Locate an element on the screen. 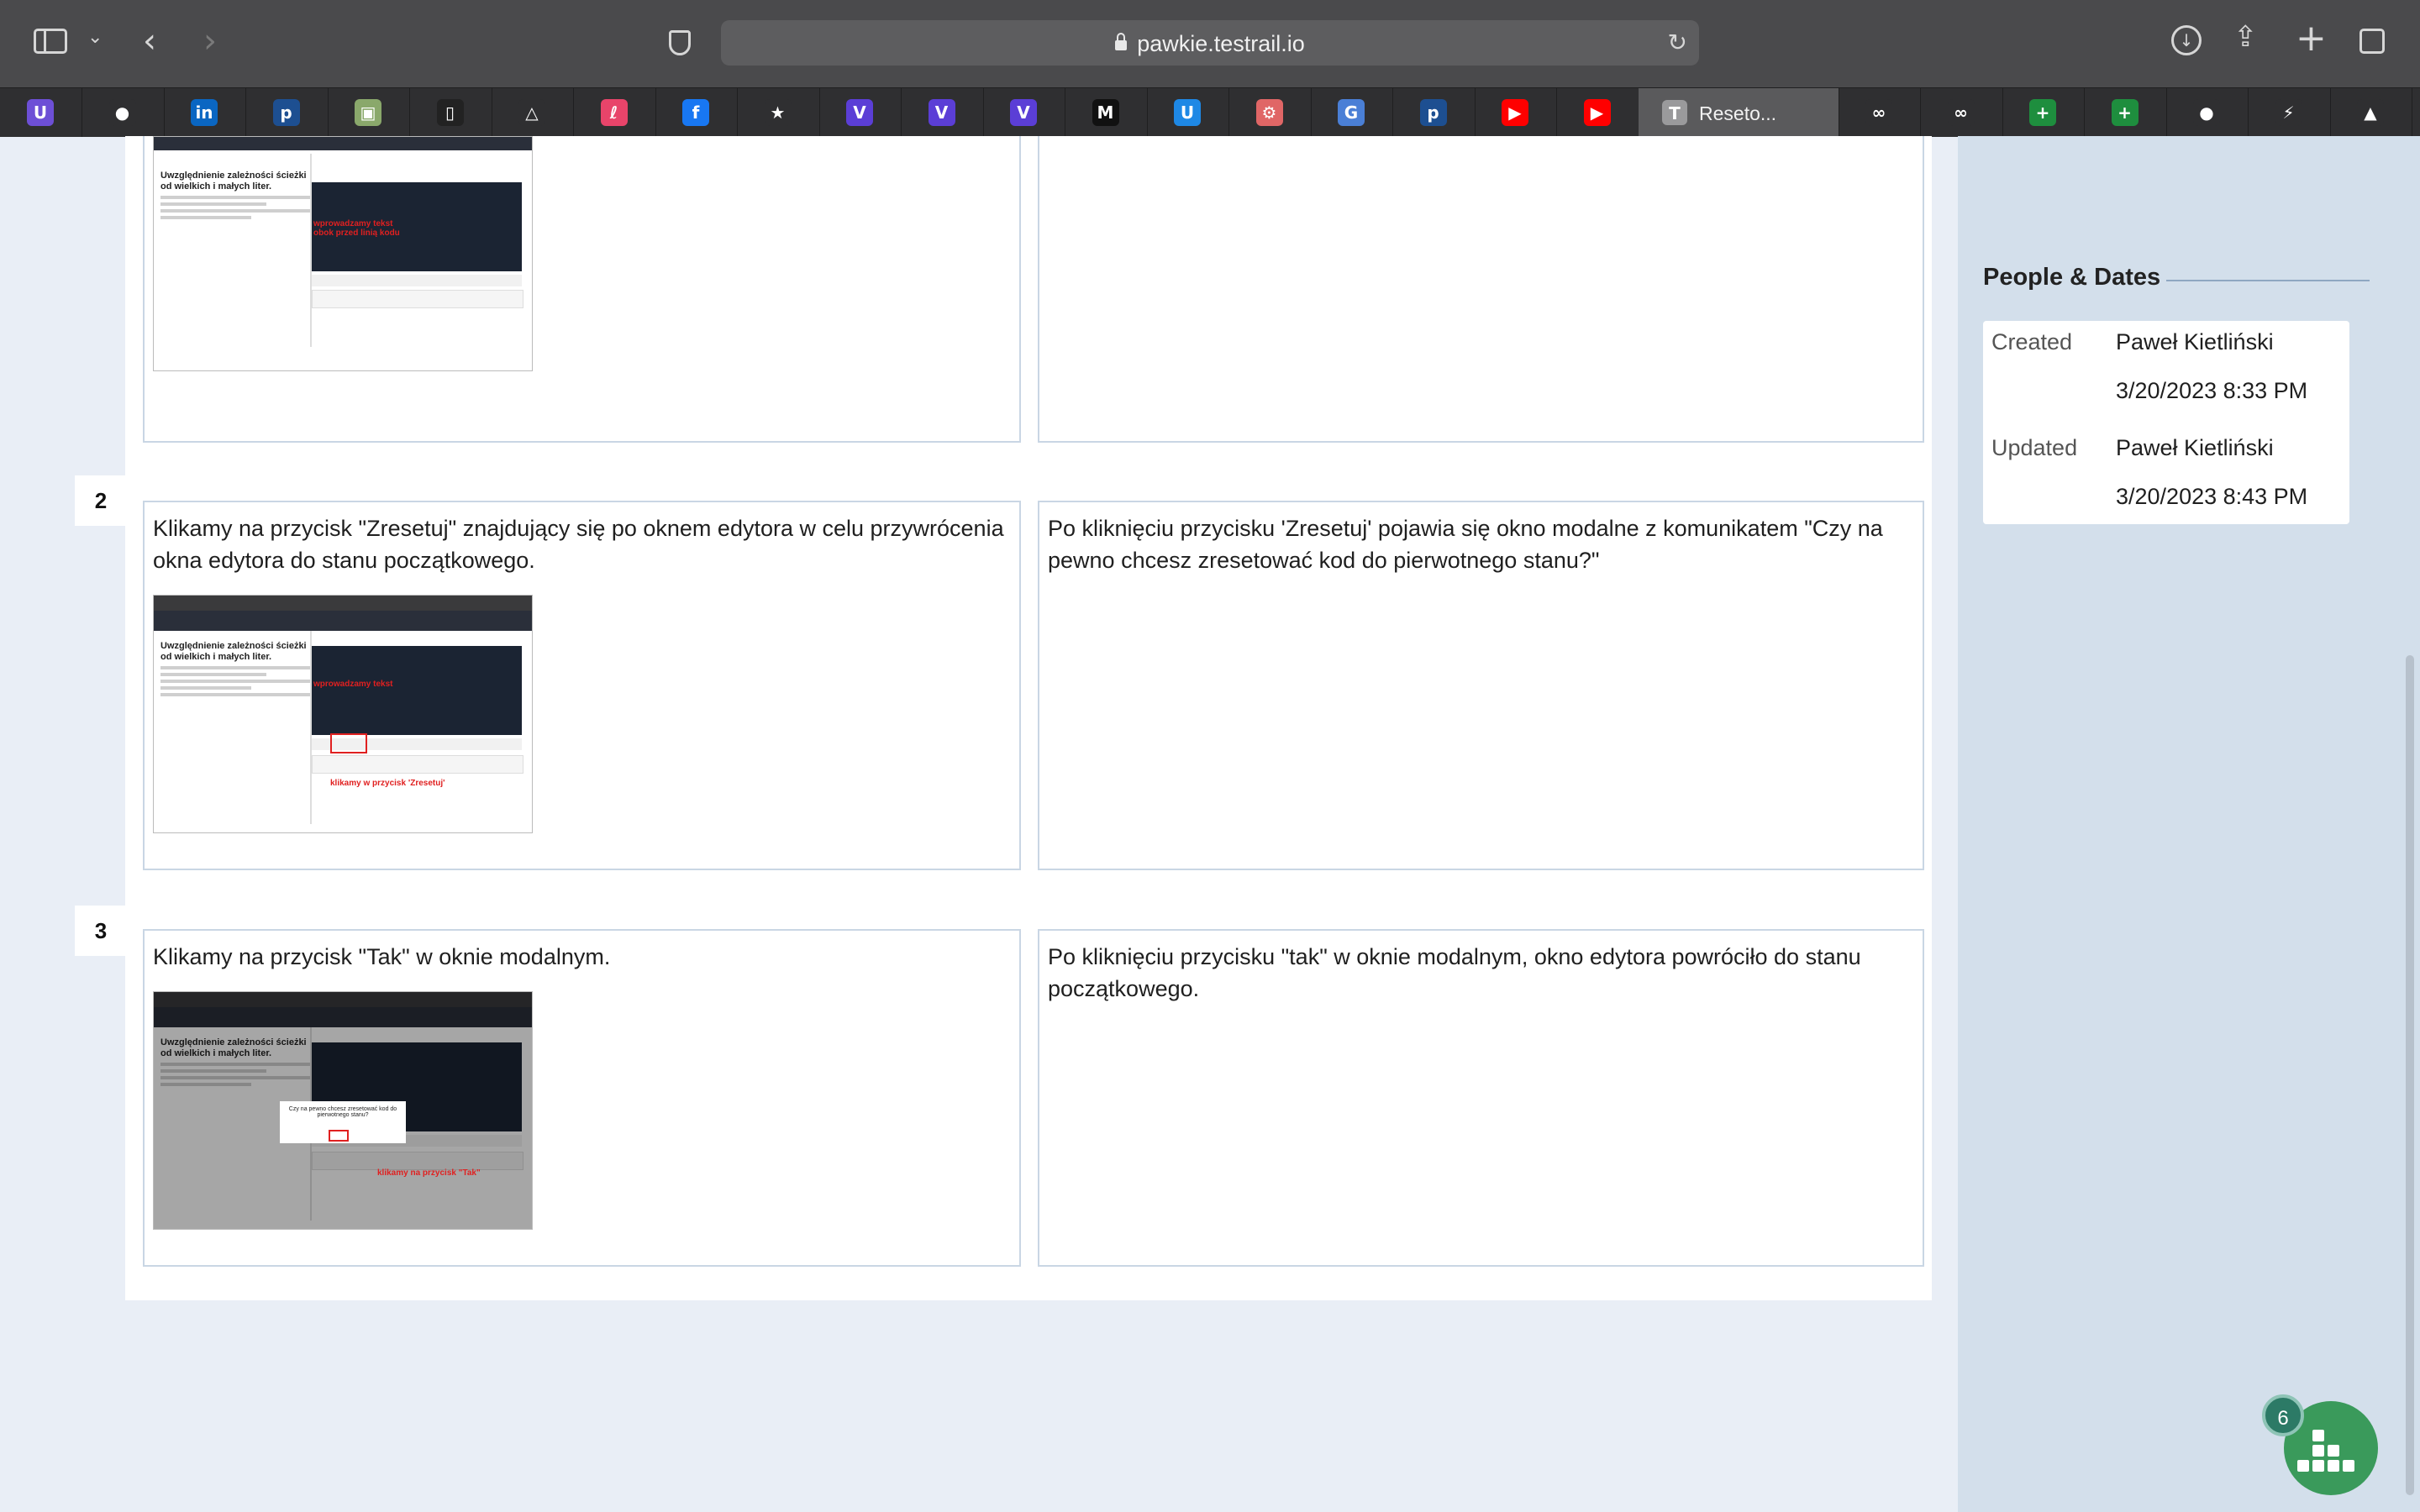 Image resolution: width=2420 pixels, height=1512 pixels. updated-label: Updated is located at coordinates (2035, 447).